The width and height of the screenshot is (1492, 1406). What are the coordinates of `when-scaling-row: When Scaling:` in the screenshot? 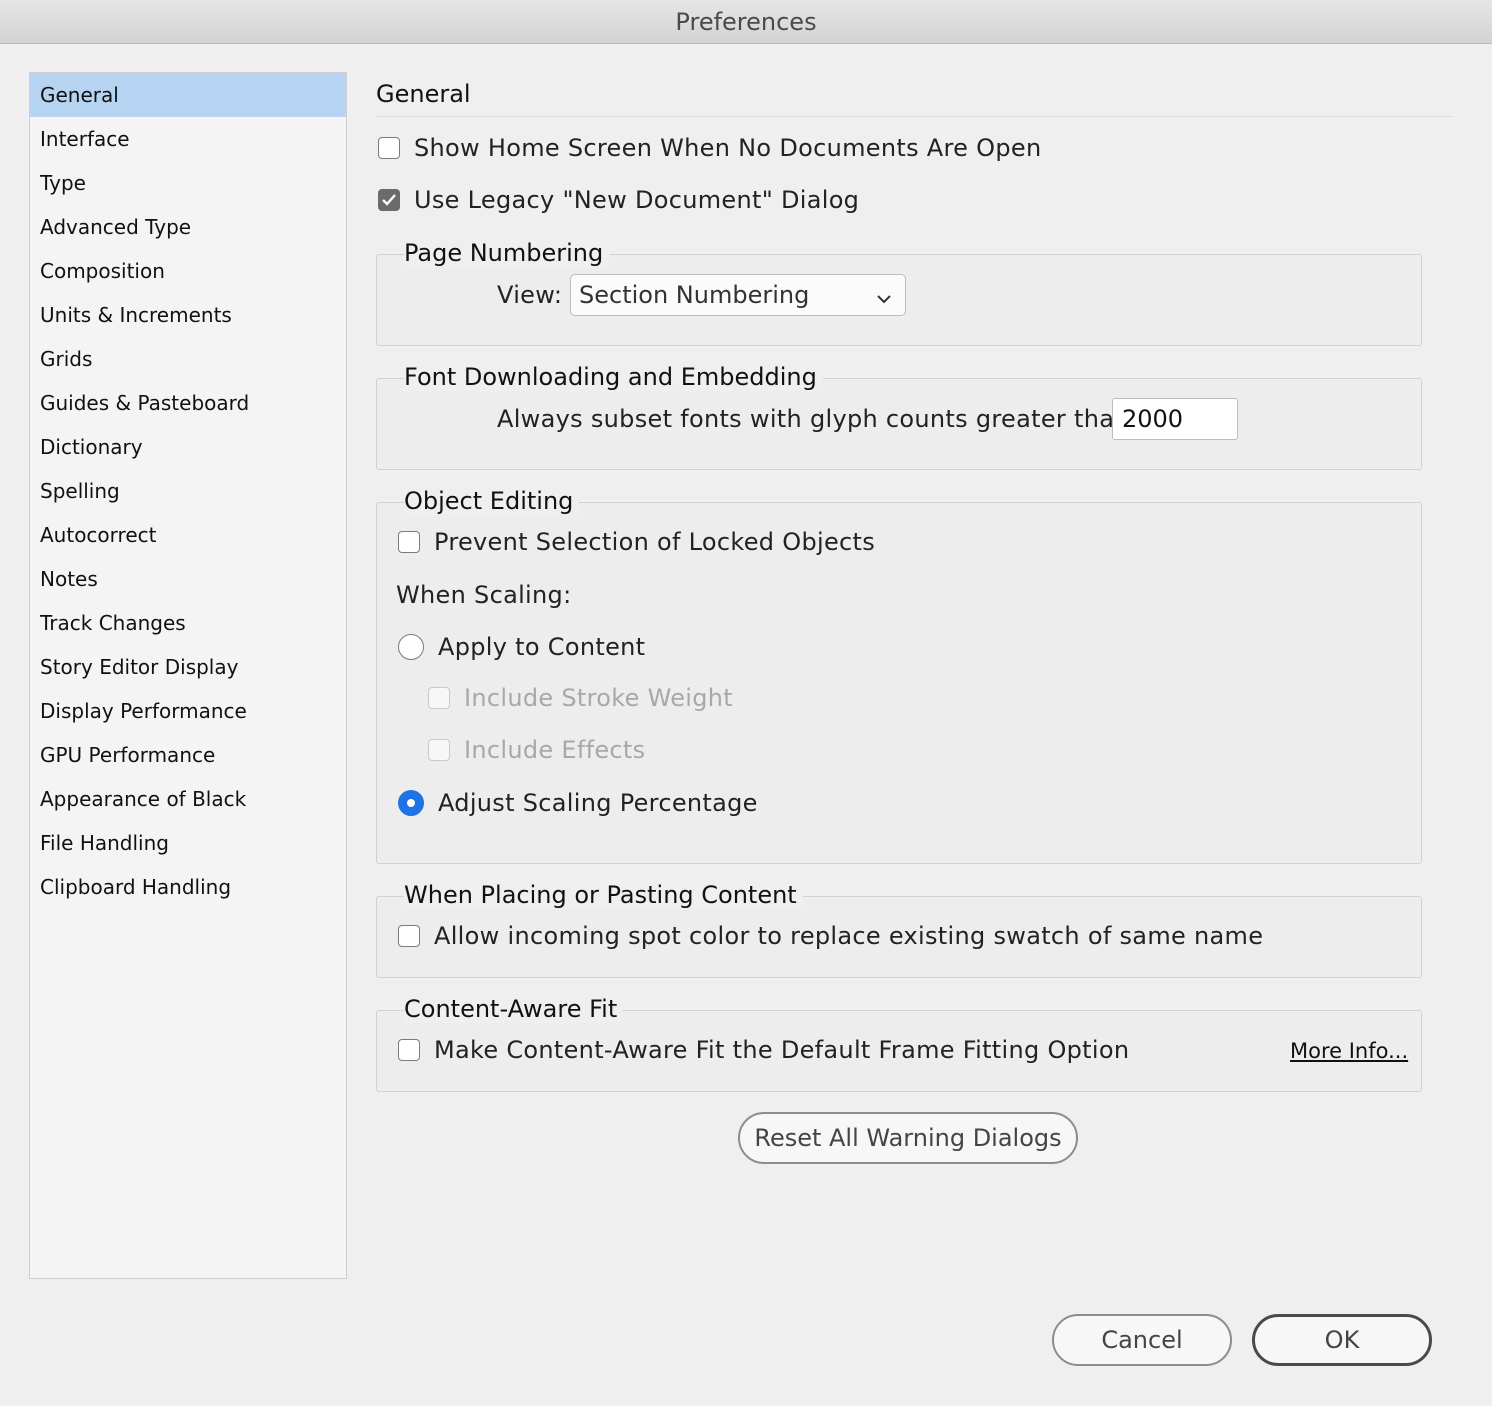 It's located at (483, 595).